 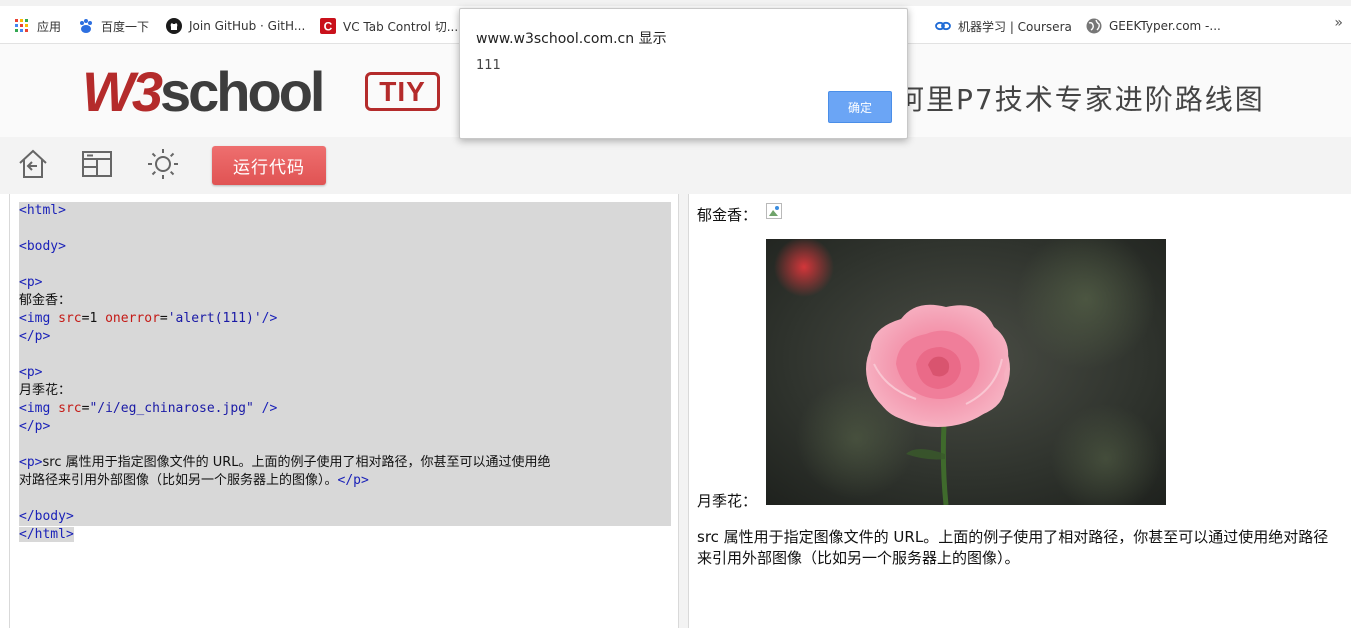 I want to click on bookmark-coursera: 机器学习 | Coursera, so click(x=1003, y=26).